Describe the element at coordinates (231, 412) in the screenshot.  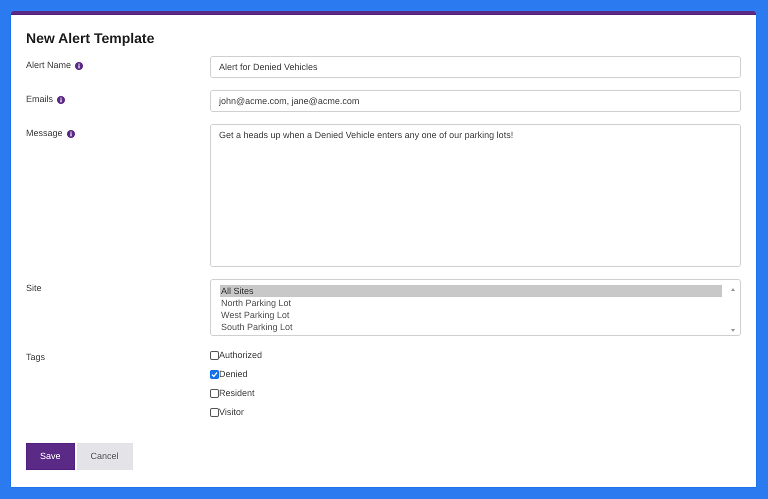
I see `checkbox-label: Visitor` at that location.